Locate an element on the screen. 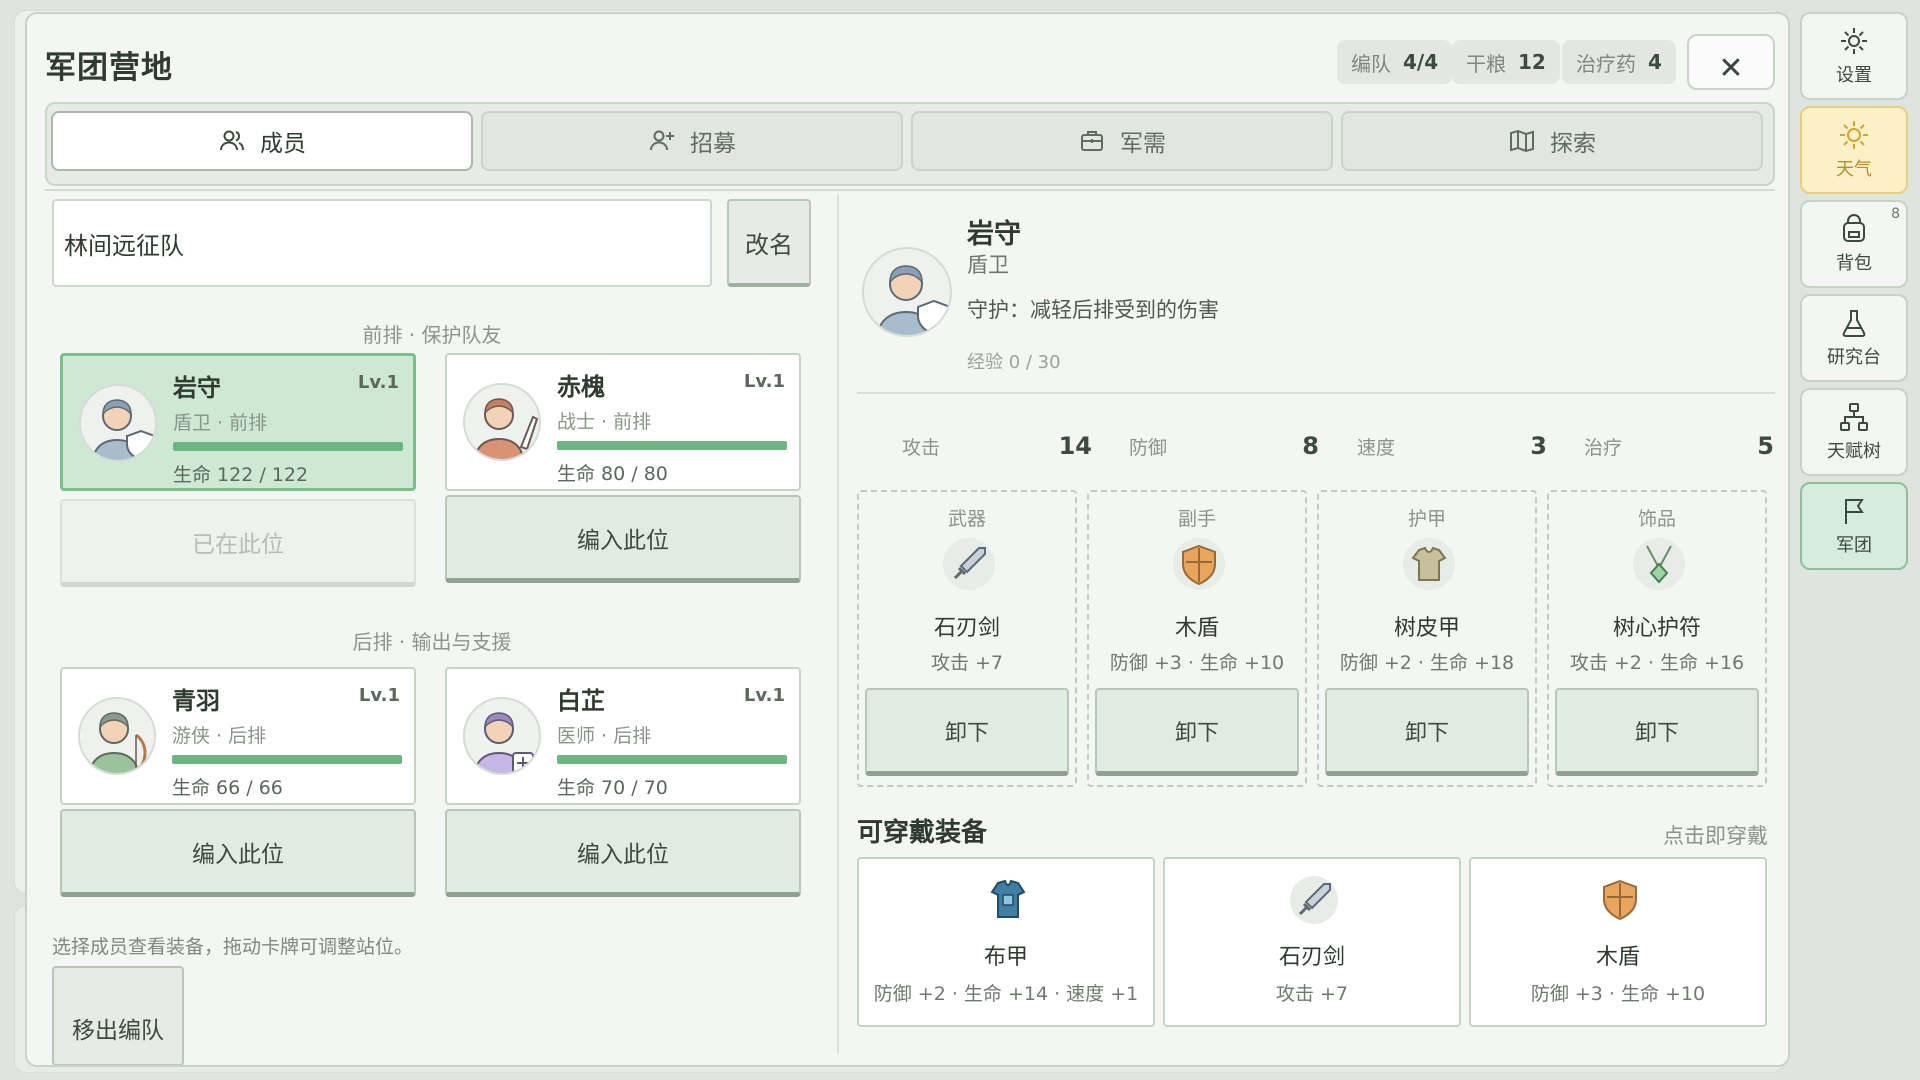 This screenshot has width=1920, height=1080. member-card-qingyu: 青羽 Lv.1 游侠 · 后排 生命 66 / 66 is located at coordinates (238, 736).